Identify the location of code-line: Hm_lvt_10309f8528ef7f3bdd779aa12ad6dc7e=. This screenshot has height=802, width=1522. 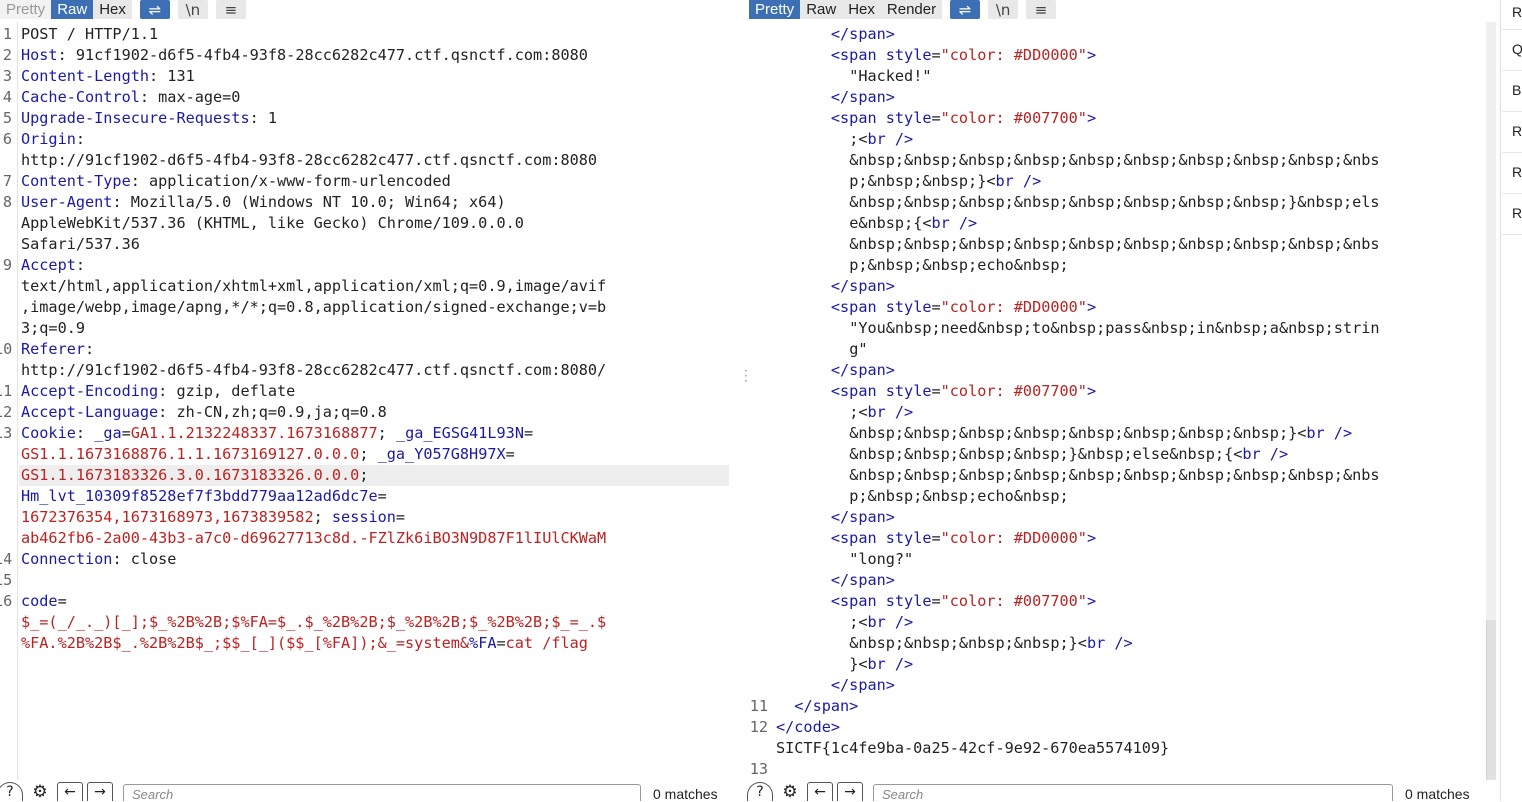
(366, 496).